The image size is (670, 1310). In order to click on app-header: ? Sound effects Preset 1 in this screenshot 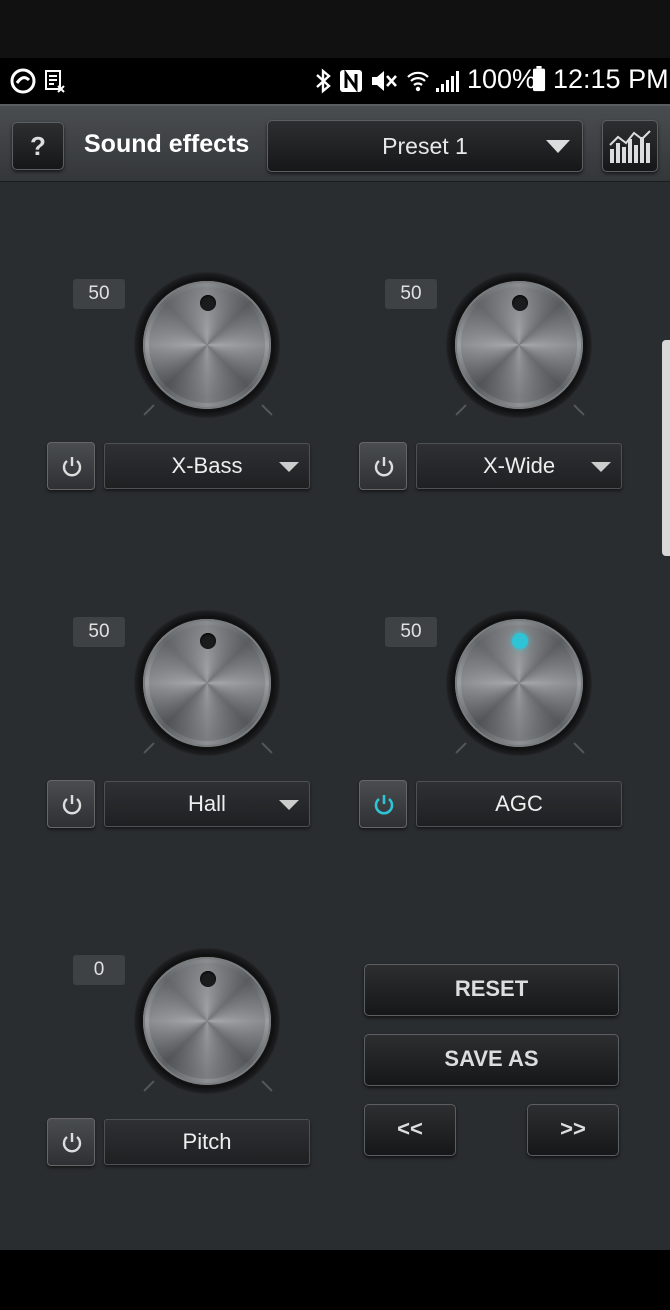, I will do `click(335, 143)`.